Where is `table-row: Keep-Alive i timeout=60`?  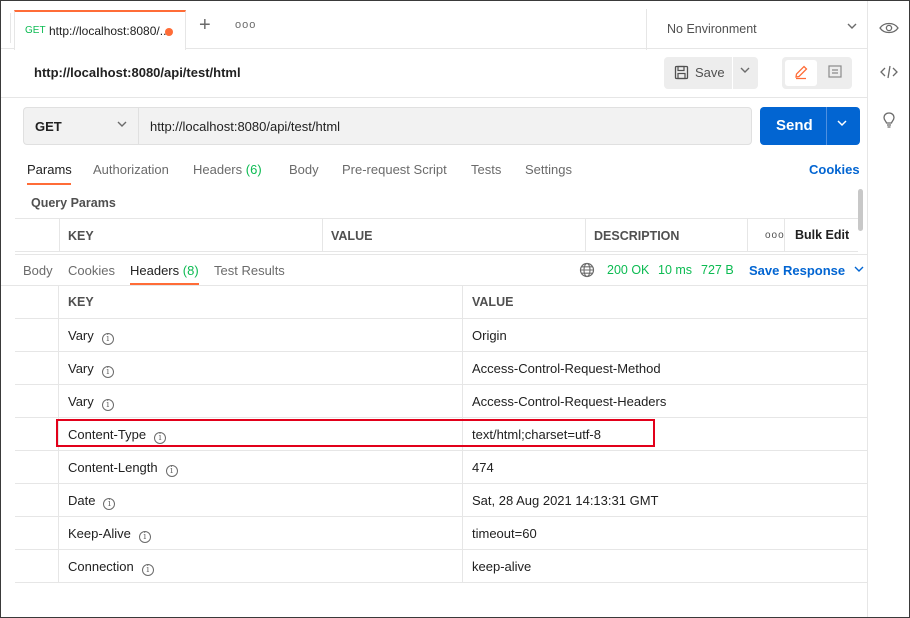 table-row: Keep-Alive i timeout=60 is located at coordinates (441, 533).